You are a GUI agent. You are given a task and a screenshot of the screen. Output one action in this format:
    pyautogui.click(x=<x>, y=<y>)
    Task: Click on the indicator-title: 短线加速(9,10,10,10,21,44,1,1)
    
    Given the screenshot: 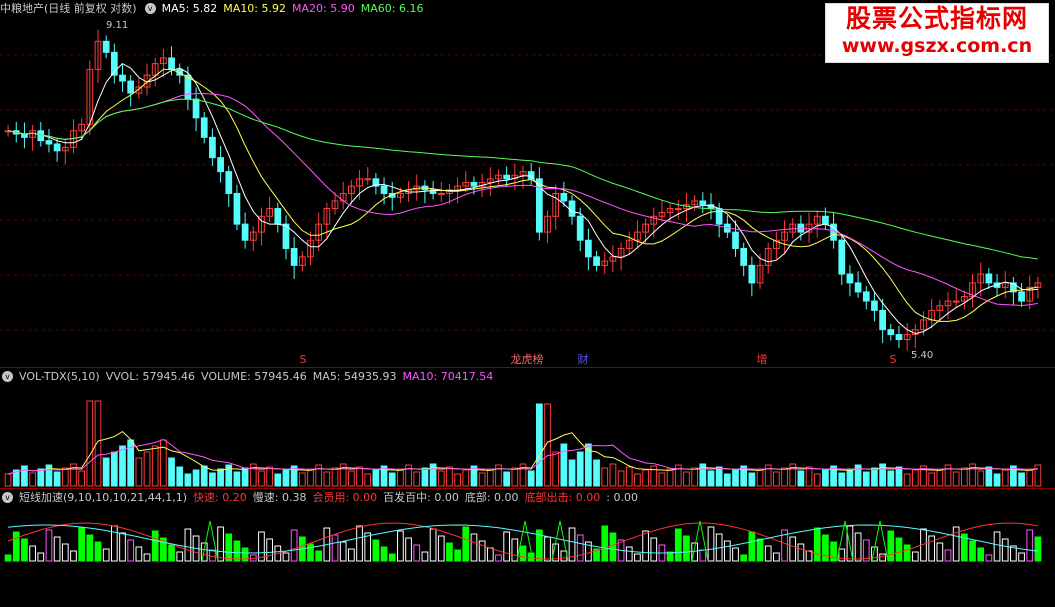 What is the action you would take?
    pyautogui.click(x=103, y=497)
    